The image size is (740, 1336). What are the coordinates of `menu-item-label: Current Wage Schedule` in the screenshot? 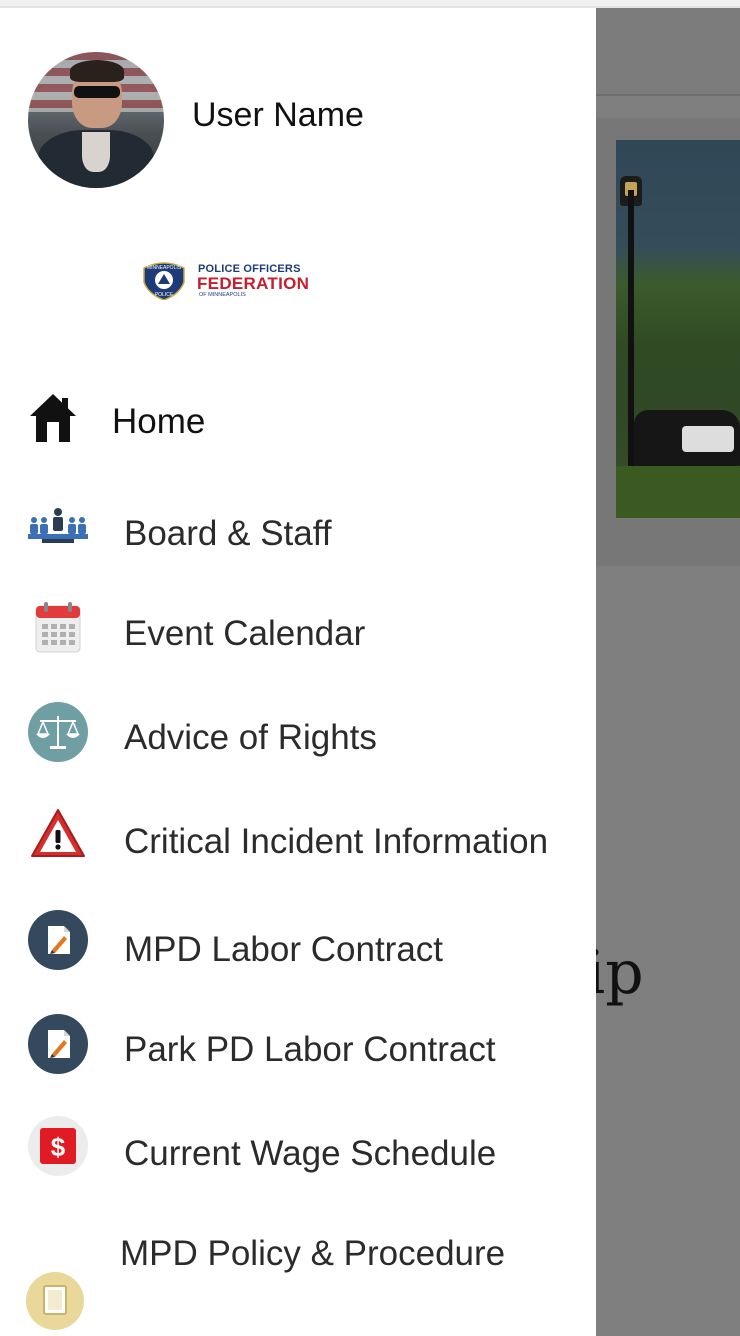 It's located at (310, 1153).